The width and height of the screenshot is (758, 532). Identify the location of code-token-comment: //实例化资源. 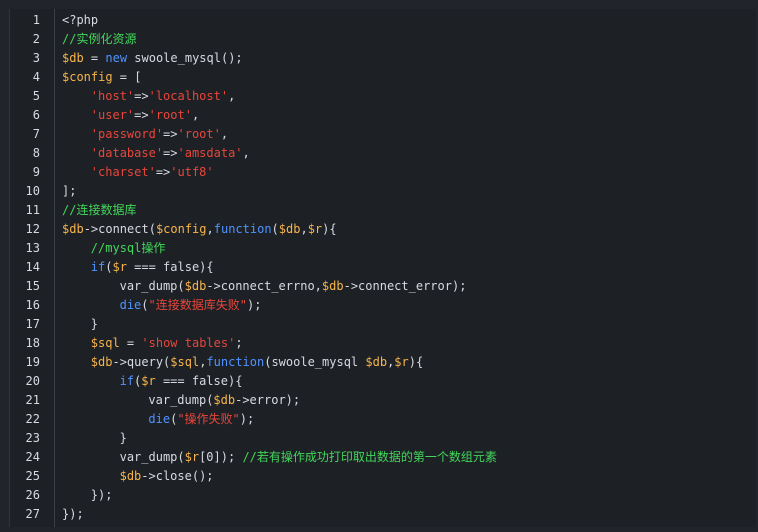
(99, 39).